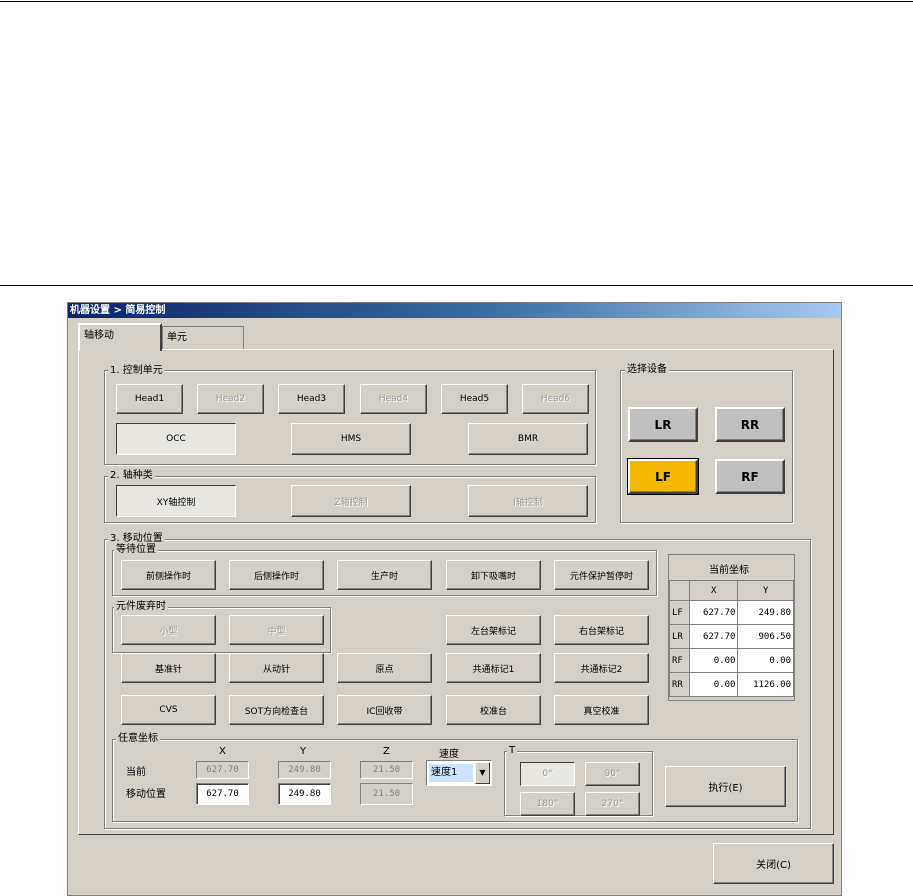  I want to click on device-title: 选择设备, so click(647, 369).